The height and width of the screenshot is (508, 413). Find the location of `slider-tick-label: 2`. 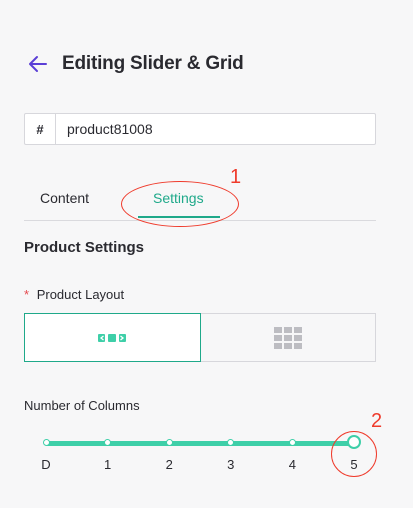

slider-tick-label: 2 is located at coordinates (169, 464).